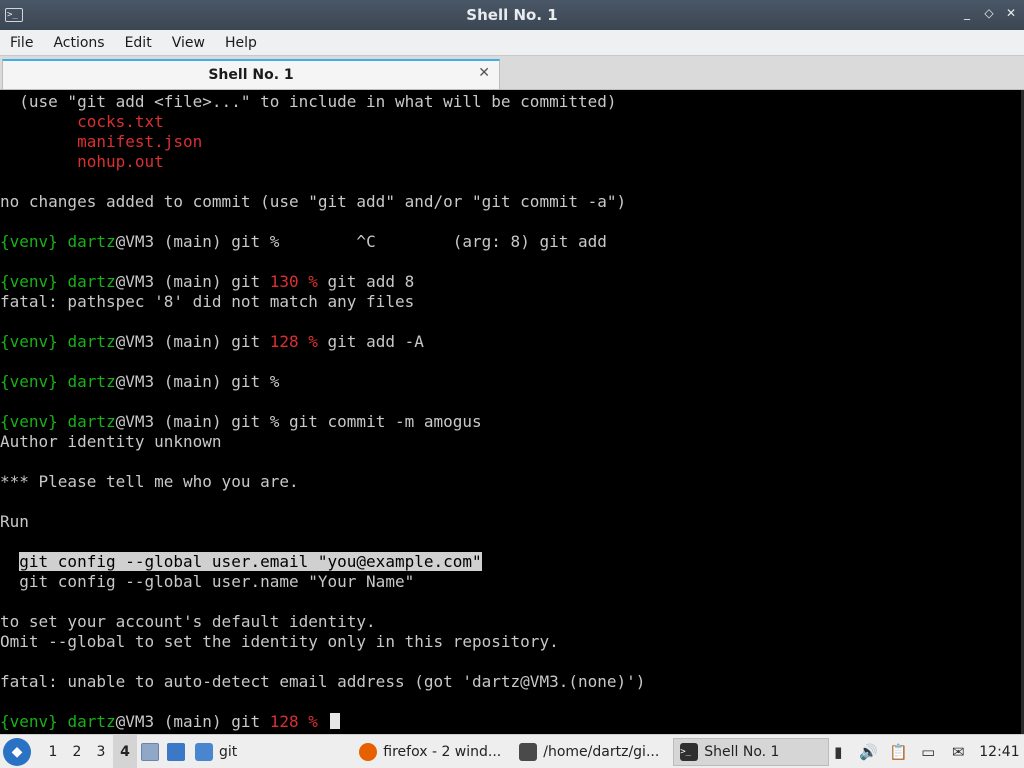 This screenshot has width=1024, height=768. I want to click on terminal-line: Run, so click(510, 522).